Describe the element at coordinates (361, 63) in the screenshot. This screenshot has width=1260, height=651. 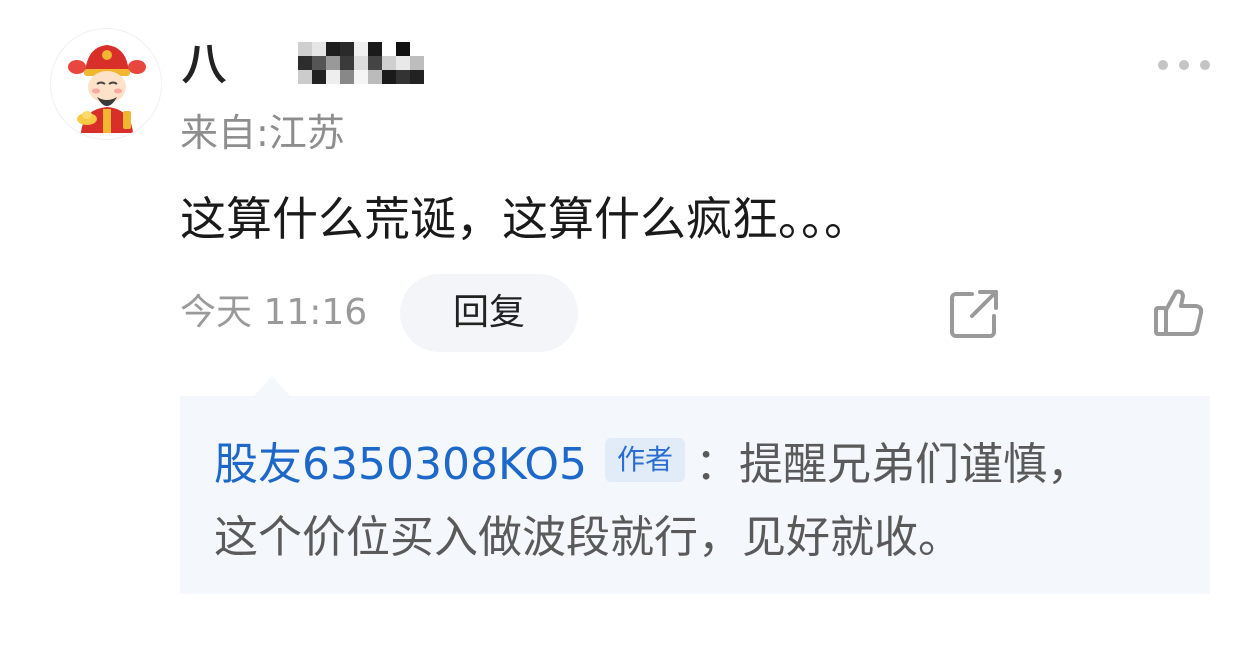
I see `privacy-mosaic` at that location.